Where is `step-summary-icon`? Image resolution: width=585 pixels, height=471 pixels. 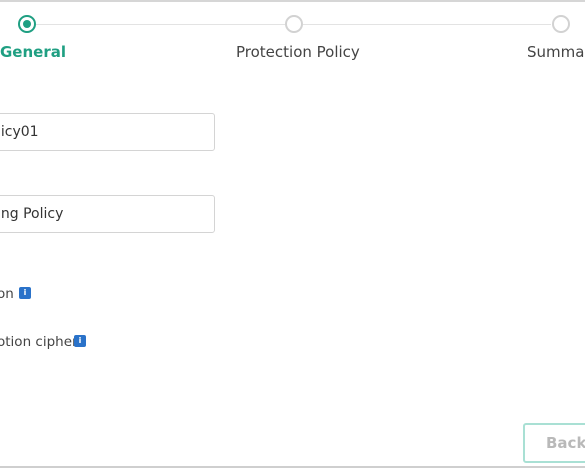
step-summary-icon is located at coordinates (561, 24).